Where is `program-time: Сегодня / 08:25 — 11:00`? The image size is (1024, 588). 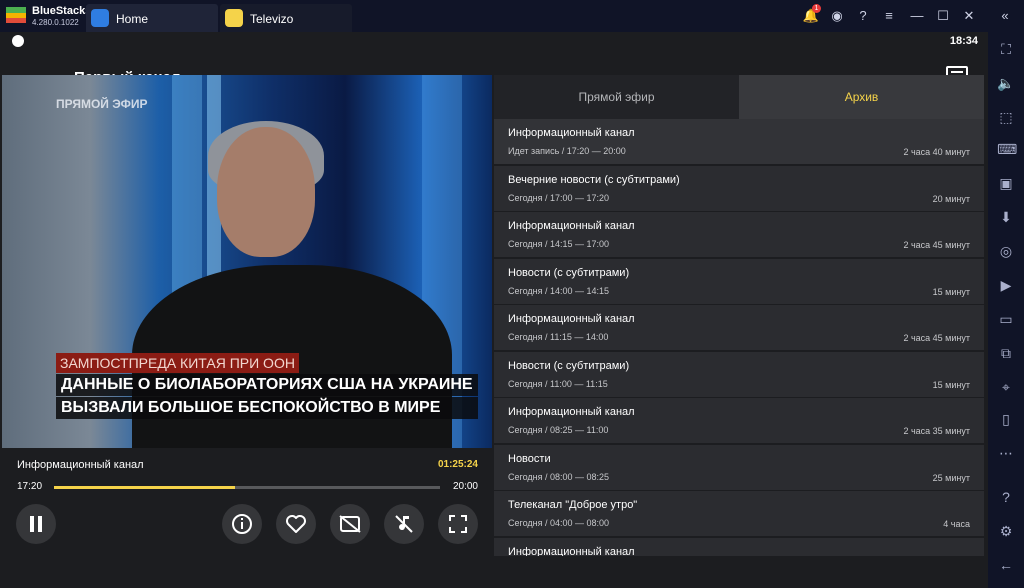 program-time: Сегодня / 08:25 — 11:00 is located at coordinates (558, 430).